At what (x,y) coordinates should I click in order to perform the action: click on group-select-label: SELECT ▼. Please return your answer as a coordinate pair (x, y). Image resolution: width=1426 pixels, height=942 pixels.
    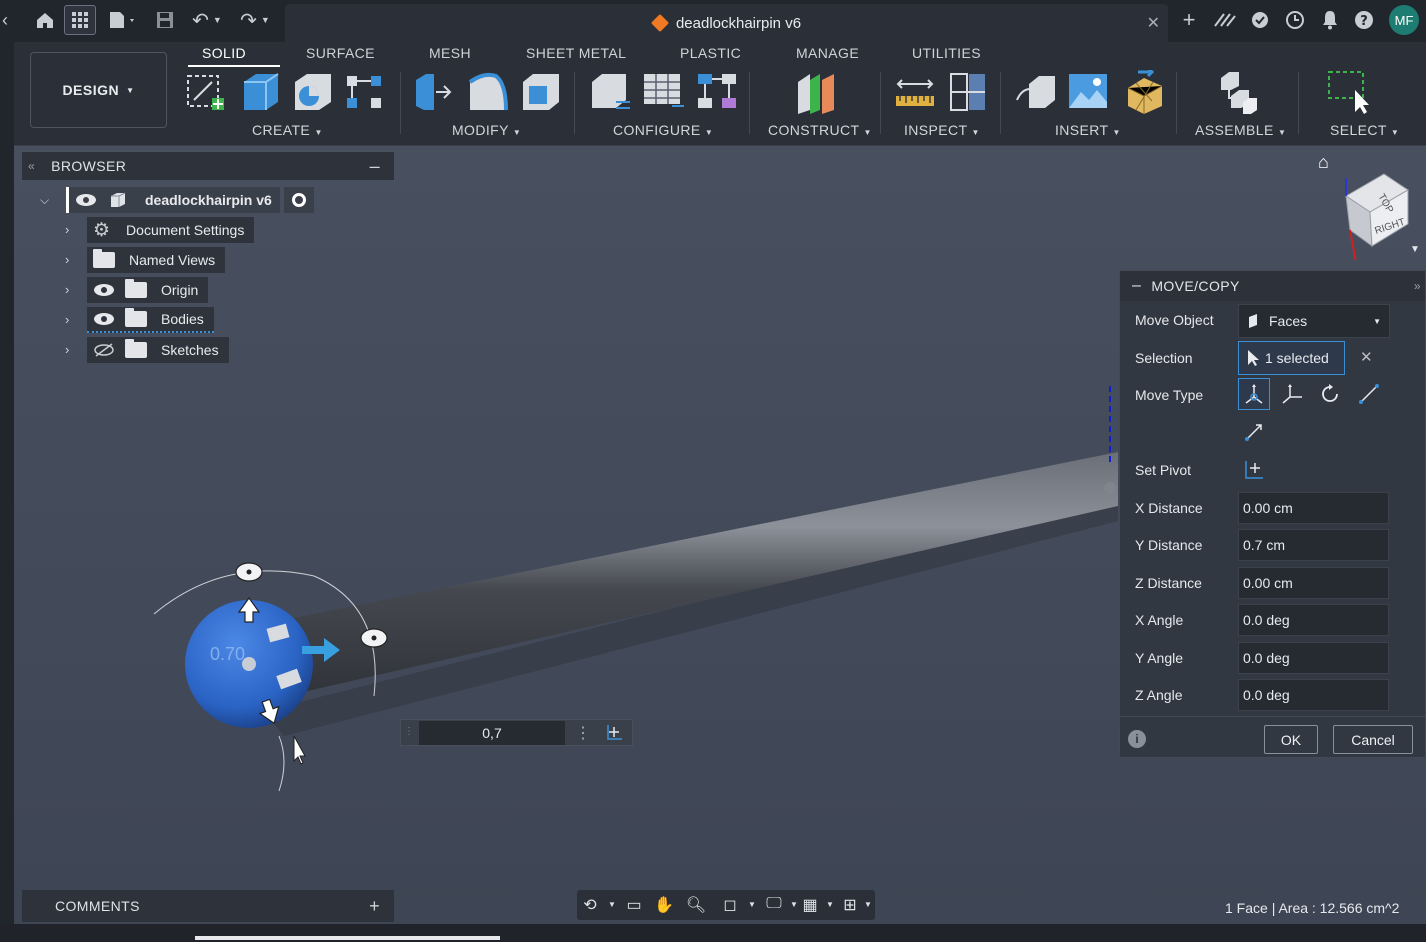
    Looking at the image, I should click on (1364, 130).